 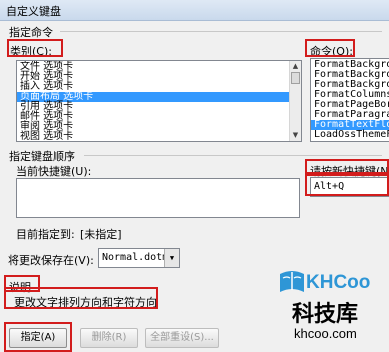 What do you see at coordinates (221, 31) in the screenshot?
I see `commands-group-divider` at bounding box center [221, 31].